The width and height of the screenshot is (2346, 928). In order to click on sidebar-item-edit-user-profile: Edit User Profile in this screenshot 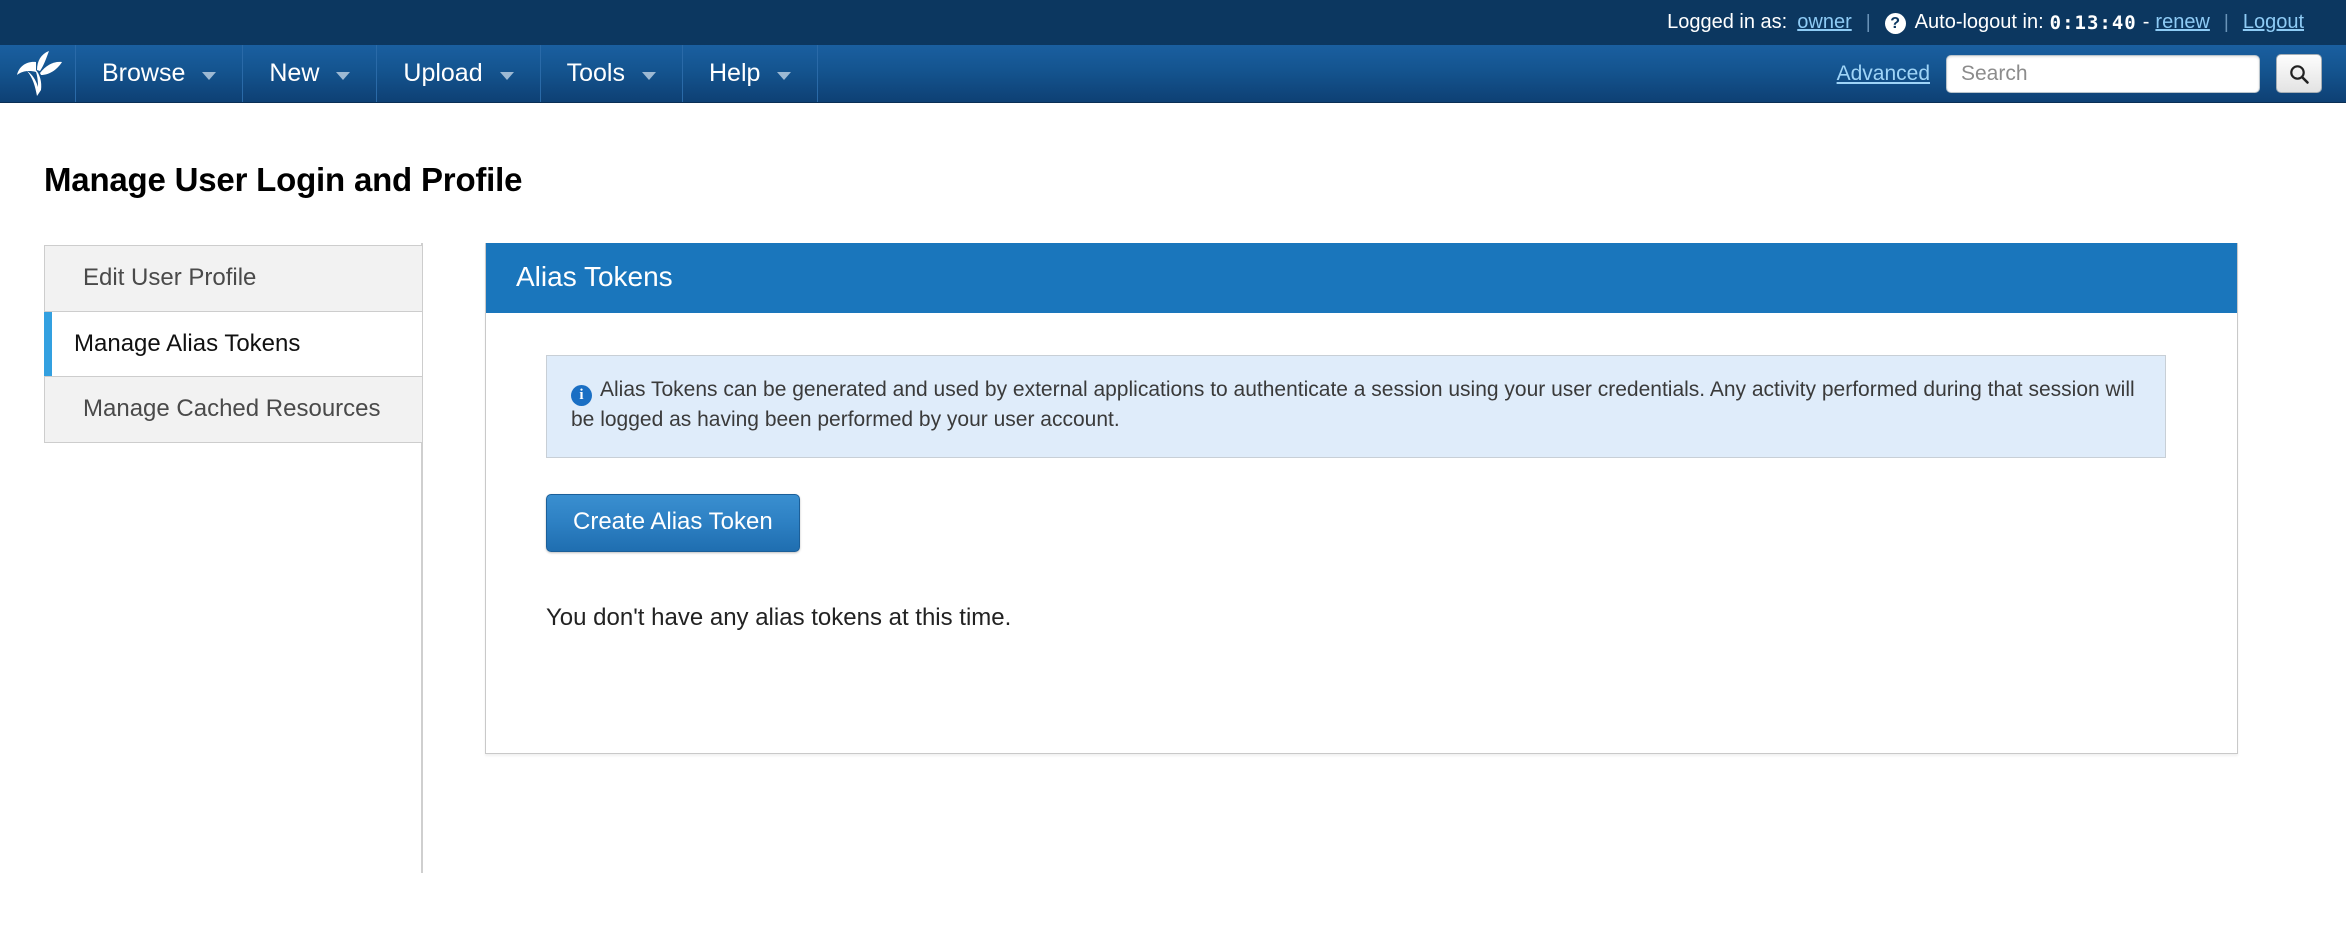, I will do `click(233, 278)`.